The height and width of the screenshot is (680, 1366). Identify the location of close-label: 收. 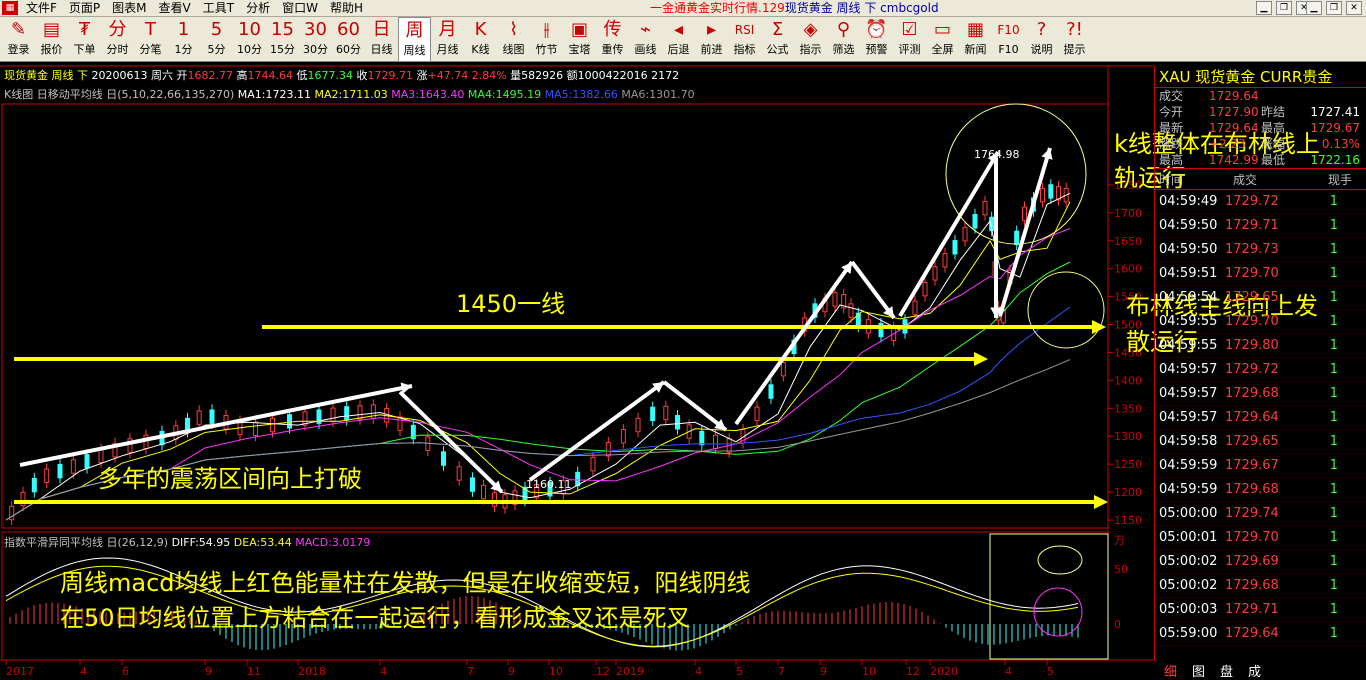
(362, 75).